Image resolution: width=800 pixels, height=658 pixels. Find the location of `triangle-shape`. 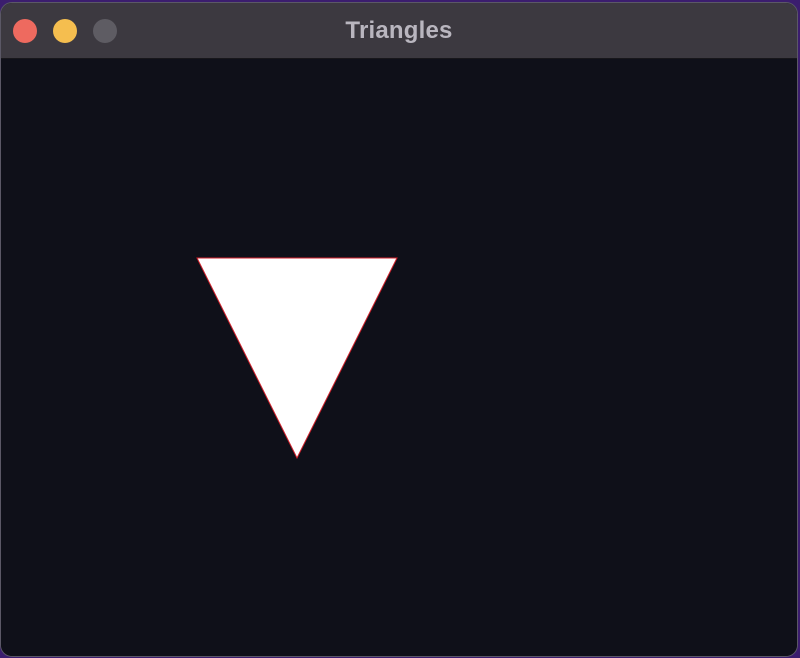

triangle-shape is located at coordinates (297, 358).